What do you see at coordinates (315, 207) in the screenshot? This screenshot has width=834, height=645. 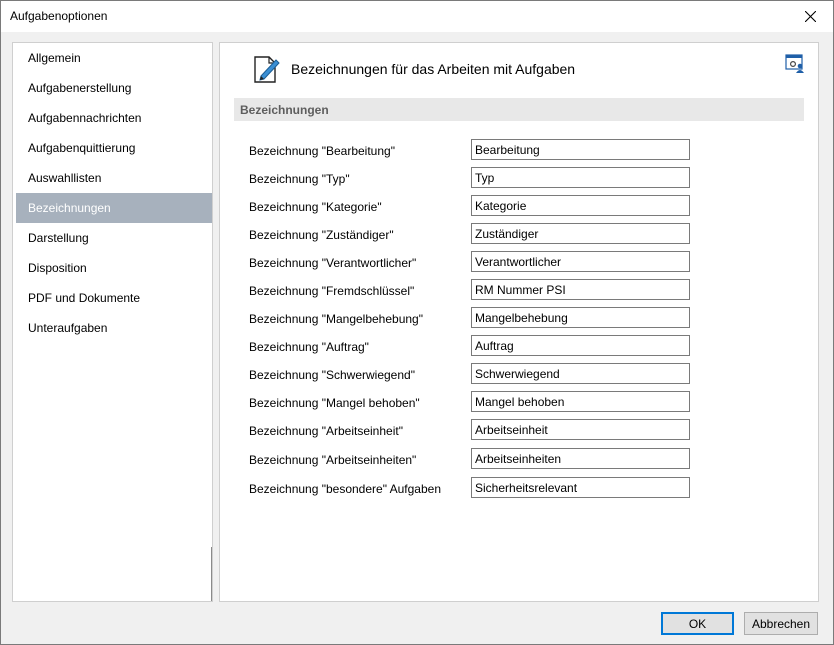 I see `field-label: Bezeichnung "Kategorie"` at bounding box center [315, 207].